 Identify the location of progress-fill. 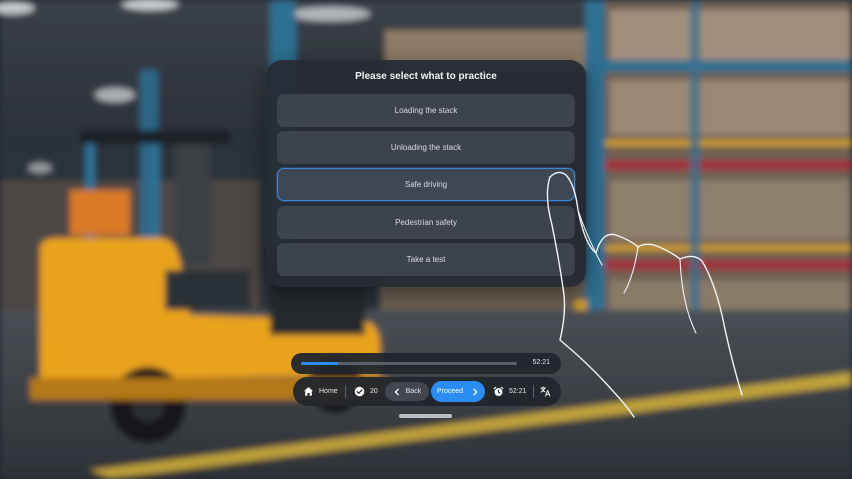
(319, 363).